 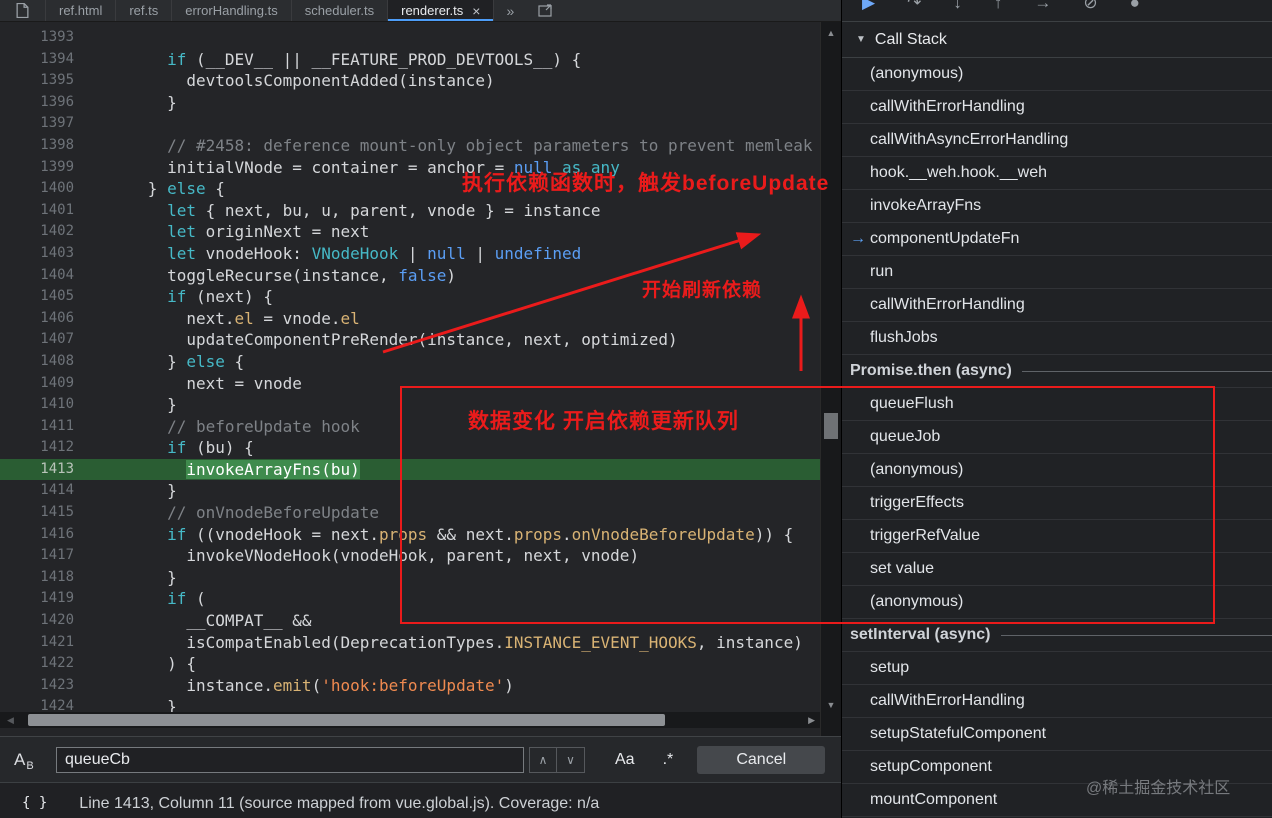 What do you see at coordinates (37, 146) in the screenshot?
I see `line-number: 1398` at bounding box center [37, 146].